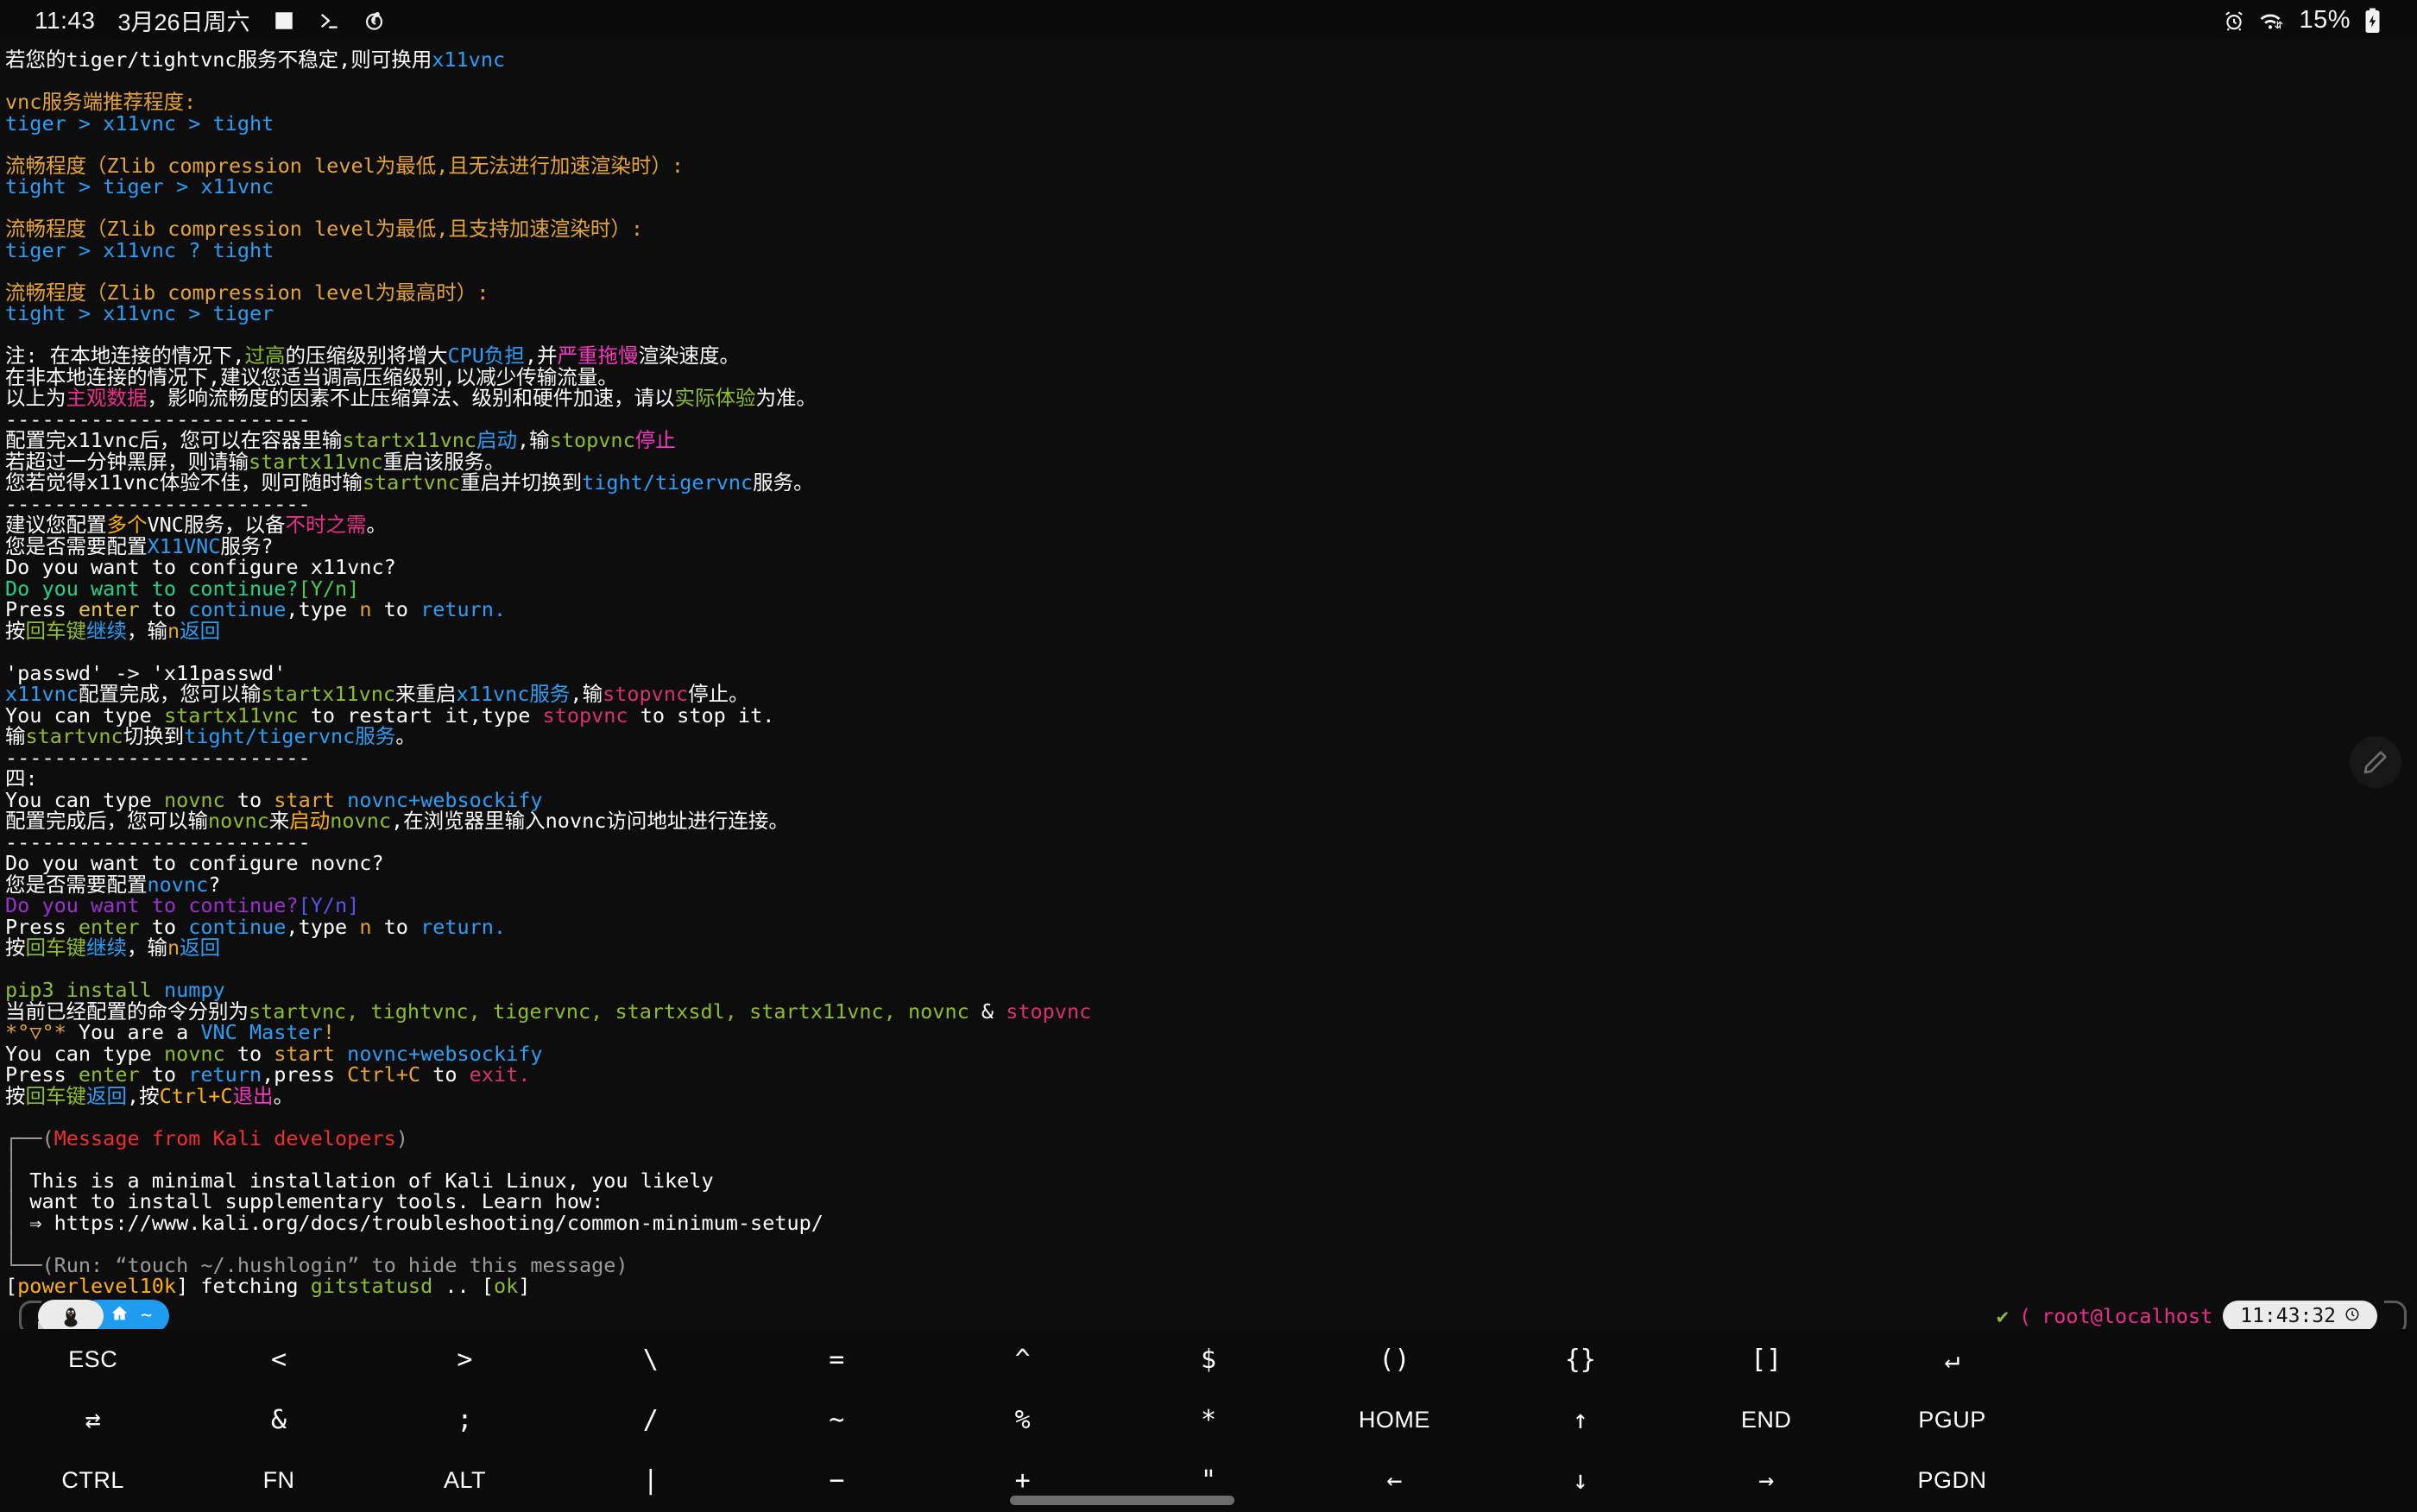 Image resolution: width=2417 pixels, height=1512 pixels. Describe the element at coordinates (521, 483) in the screenshot. I see `terminal-text-span: 重启并切换到` at that location.